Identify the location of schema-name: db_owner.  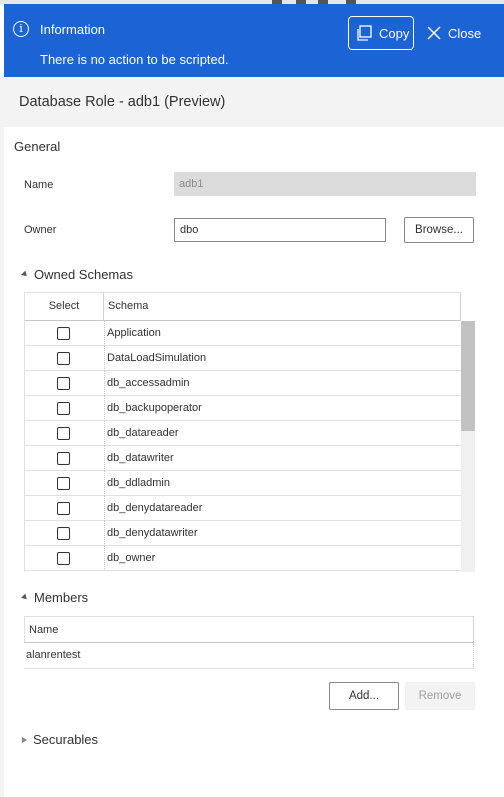
(131, 558).